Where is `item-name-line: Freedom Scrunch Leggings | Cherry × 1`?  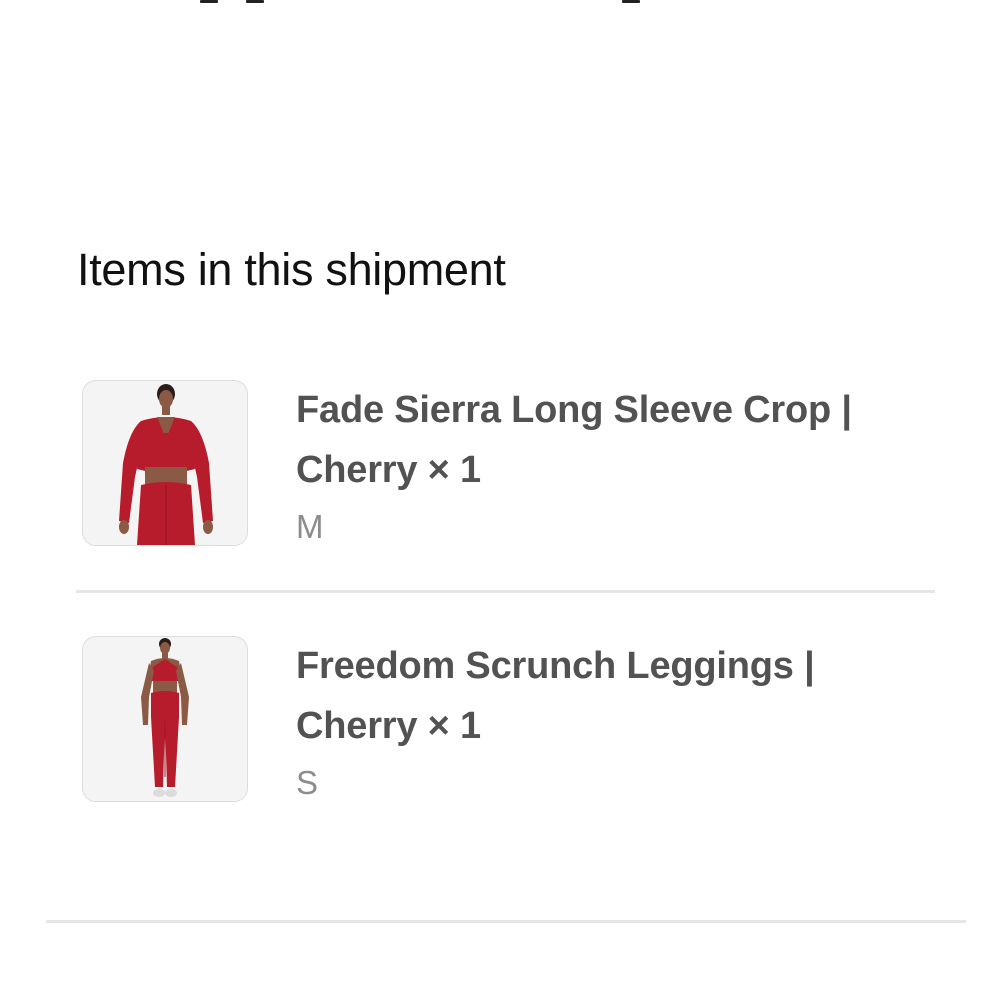 item-name-line: Freedom Scrunch Leggings | Cherry × 1 is located at coordinates (621, 696).